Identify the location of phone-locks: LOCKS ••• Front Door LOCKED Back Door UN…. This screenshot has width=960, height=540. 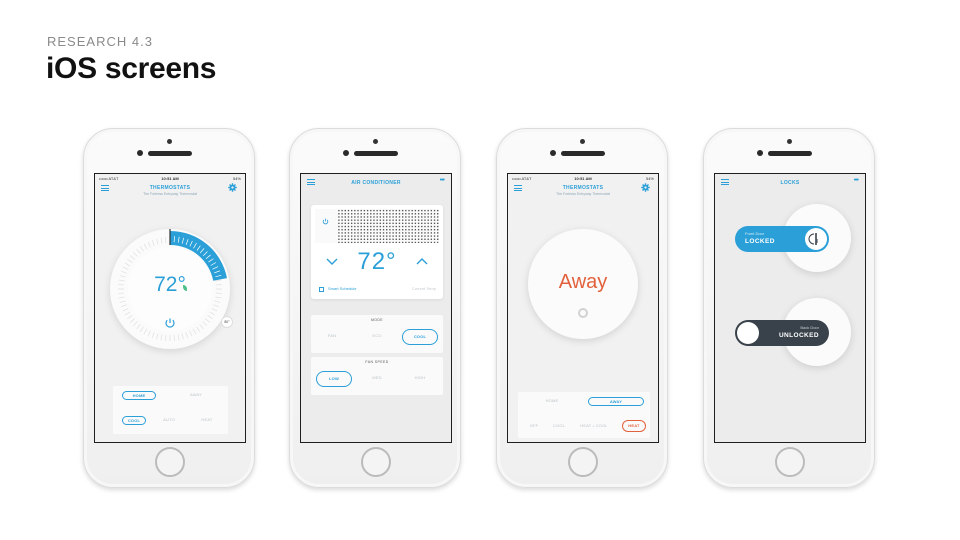
(789, 308).